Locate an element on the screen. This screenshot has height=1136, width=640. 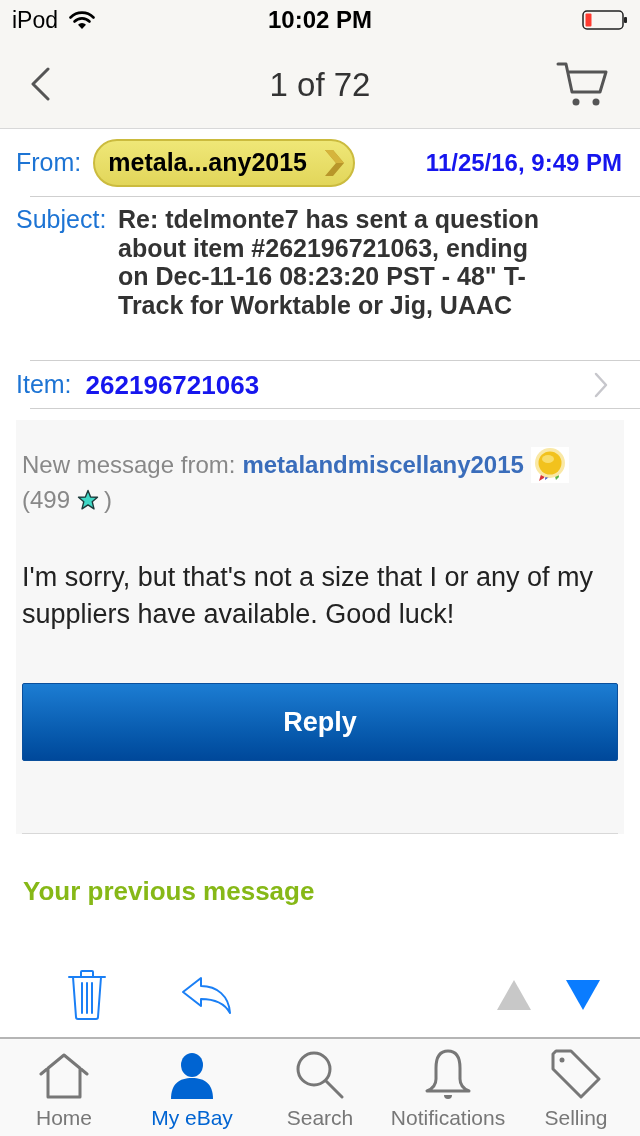
message-date: 11/25/16, 9:49 PM is located at coordinates (523, 162).